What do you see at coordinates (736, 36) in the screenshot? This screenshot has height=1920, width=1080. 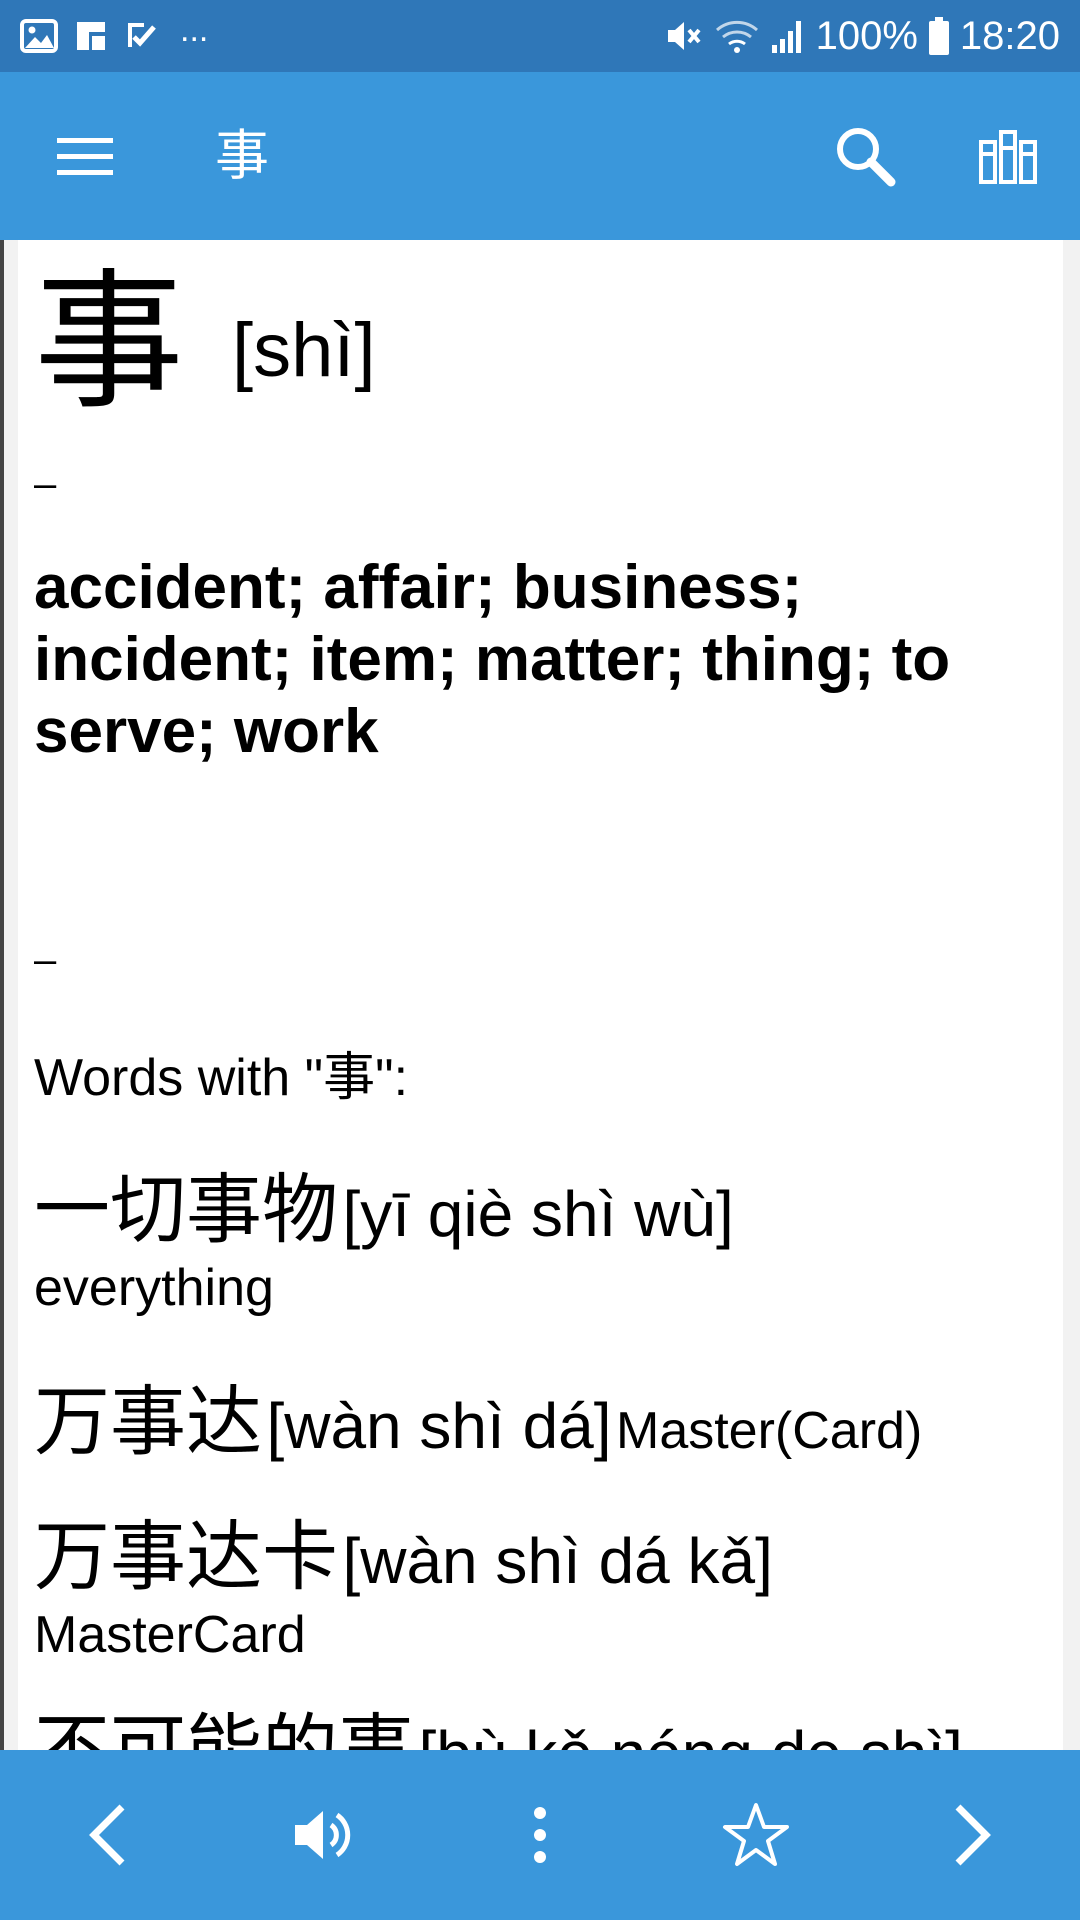 I see `wifi-icon` at bounding box center [736, 36].